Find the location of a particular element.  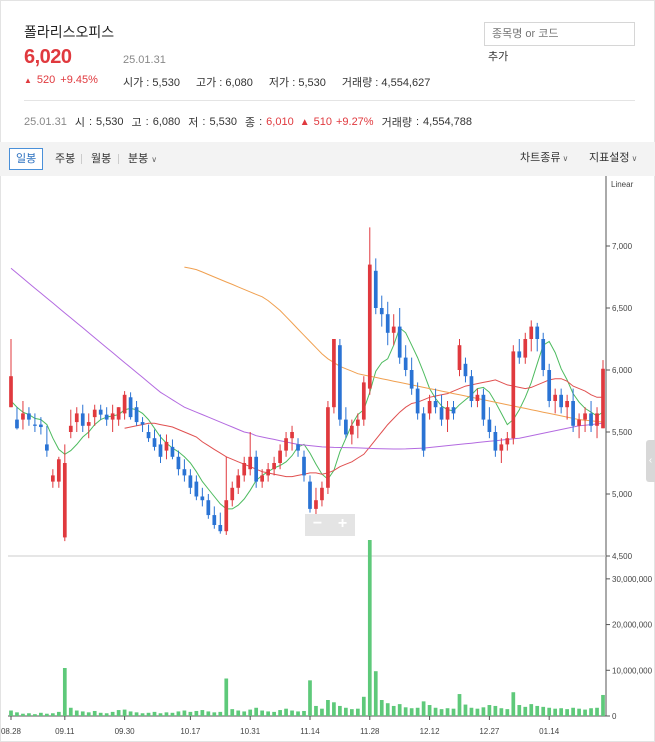

high-value: 6,080 is located at coordinates (239, 83).